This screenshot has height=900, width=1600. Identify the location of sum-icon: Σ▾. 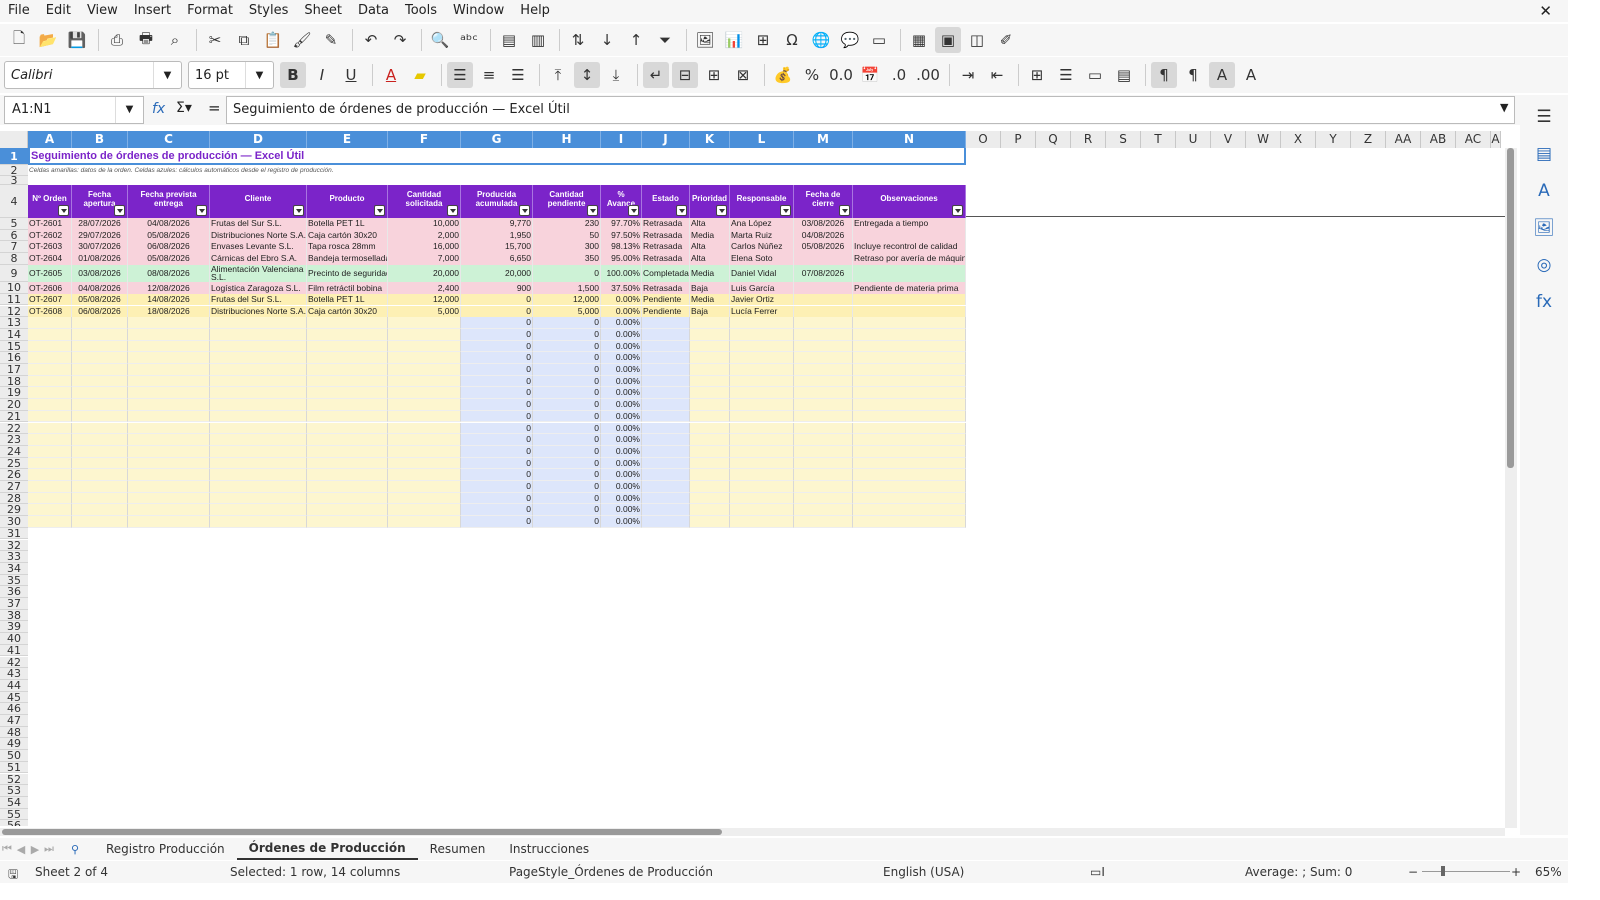
(184, 108).